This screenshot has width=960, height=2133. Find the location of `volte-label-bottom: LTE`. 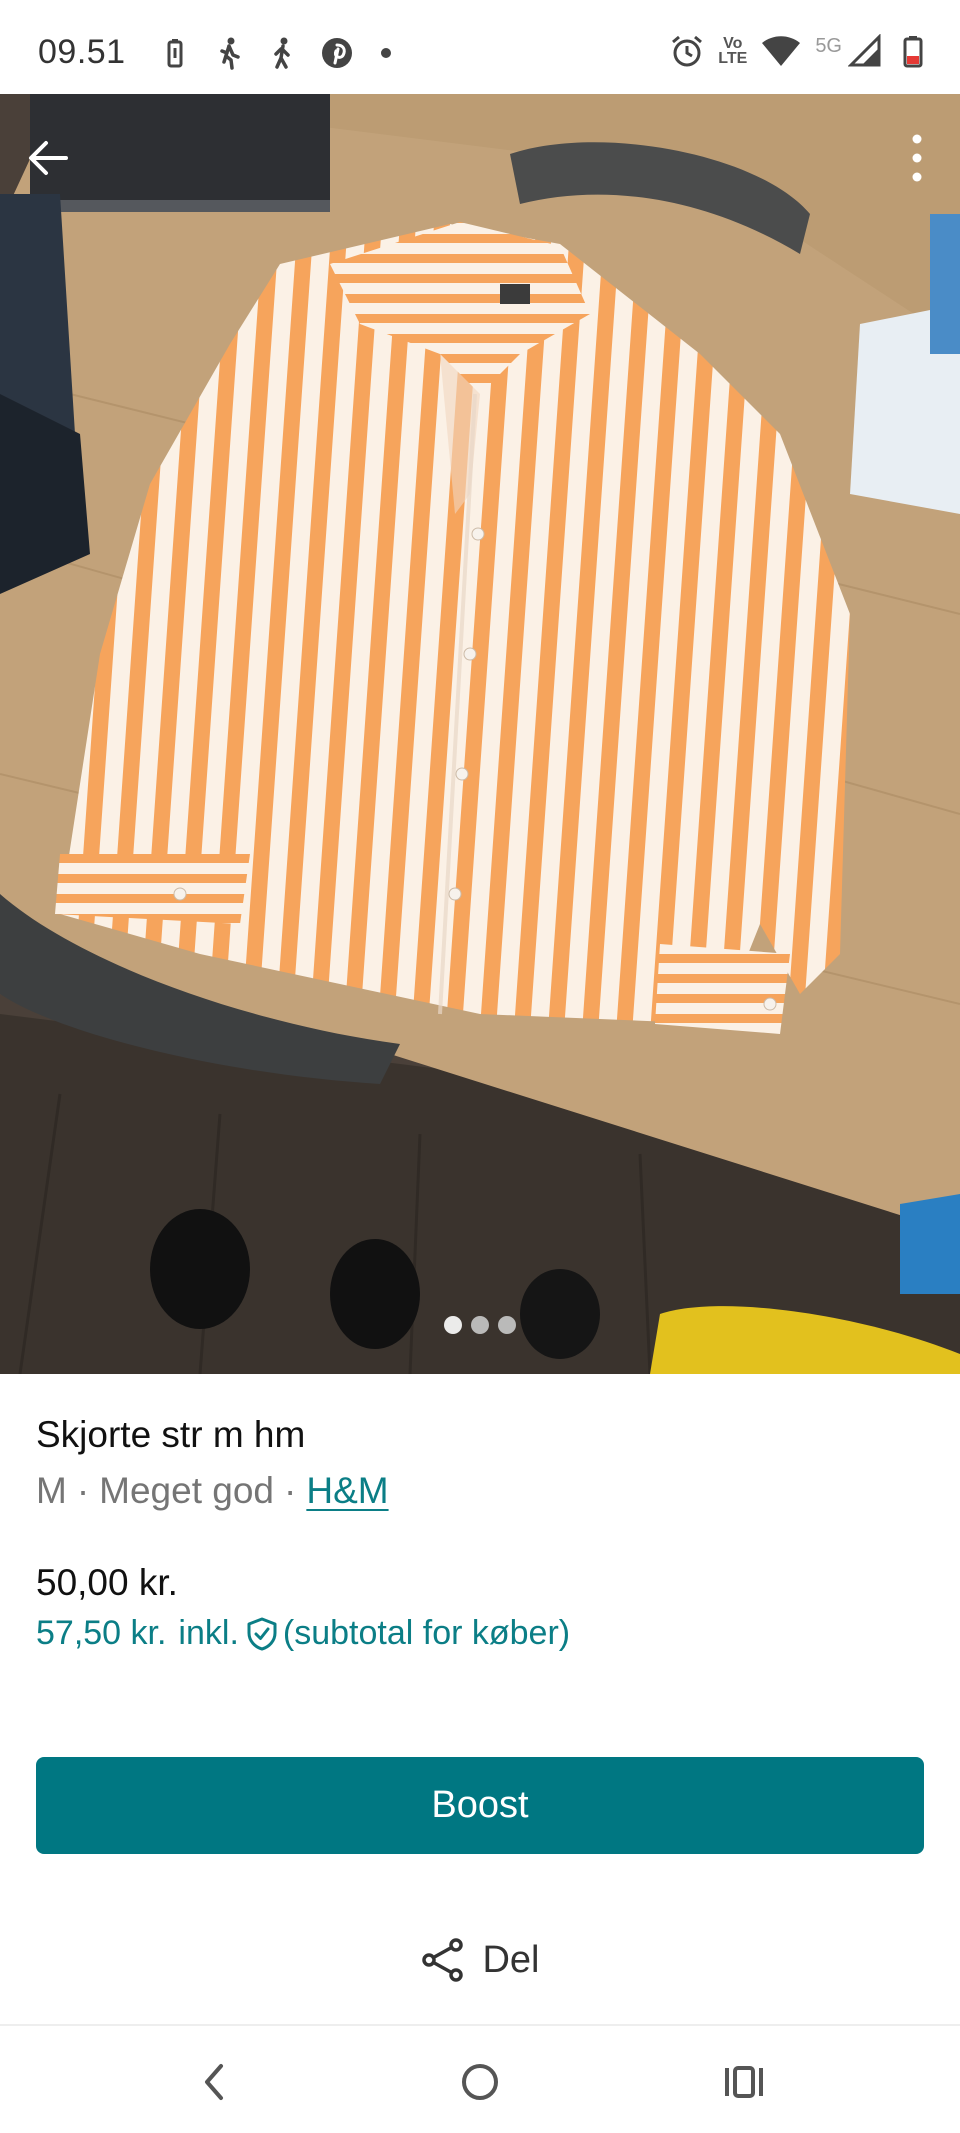

volte-label-bottom: LTE is located at coordinates (733, 58).